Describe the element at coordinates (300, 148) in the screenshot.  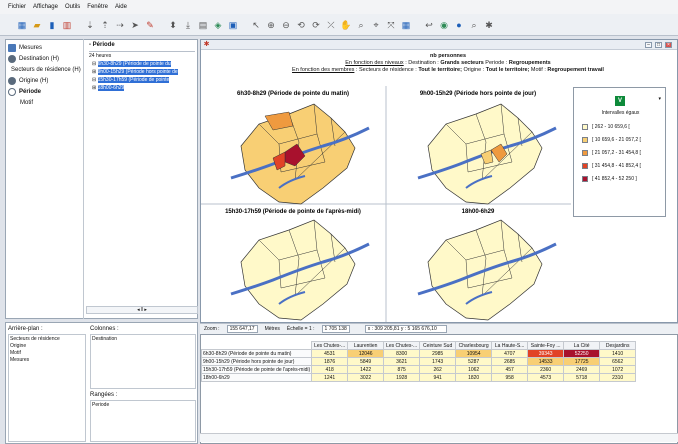
I see `map-panel-morning: 6h30-8h29 (Période de pointe du matin)` at that location.